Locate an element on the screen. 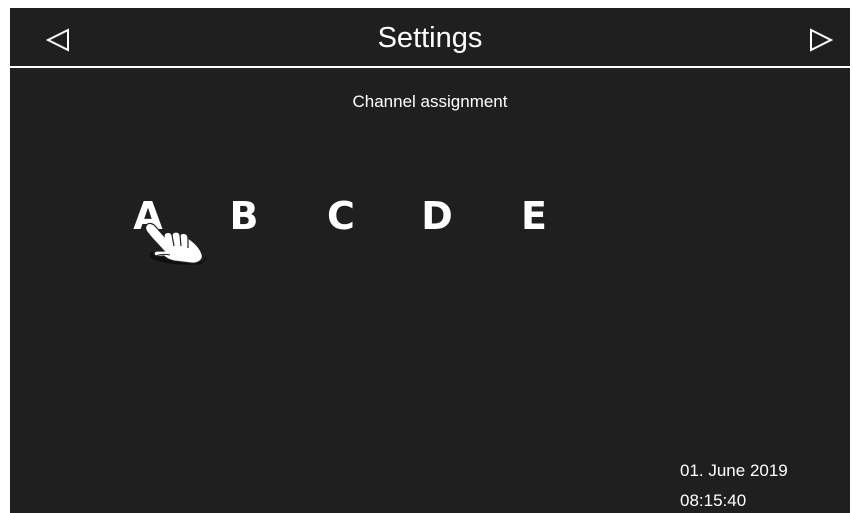 This screenshot has width=853, height=513. status-time: 08:15:40 is located at coordinates (713, 500).